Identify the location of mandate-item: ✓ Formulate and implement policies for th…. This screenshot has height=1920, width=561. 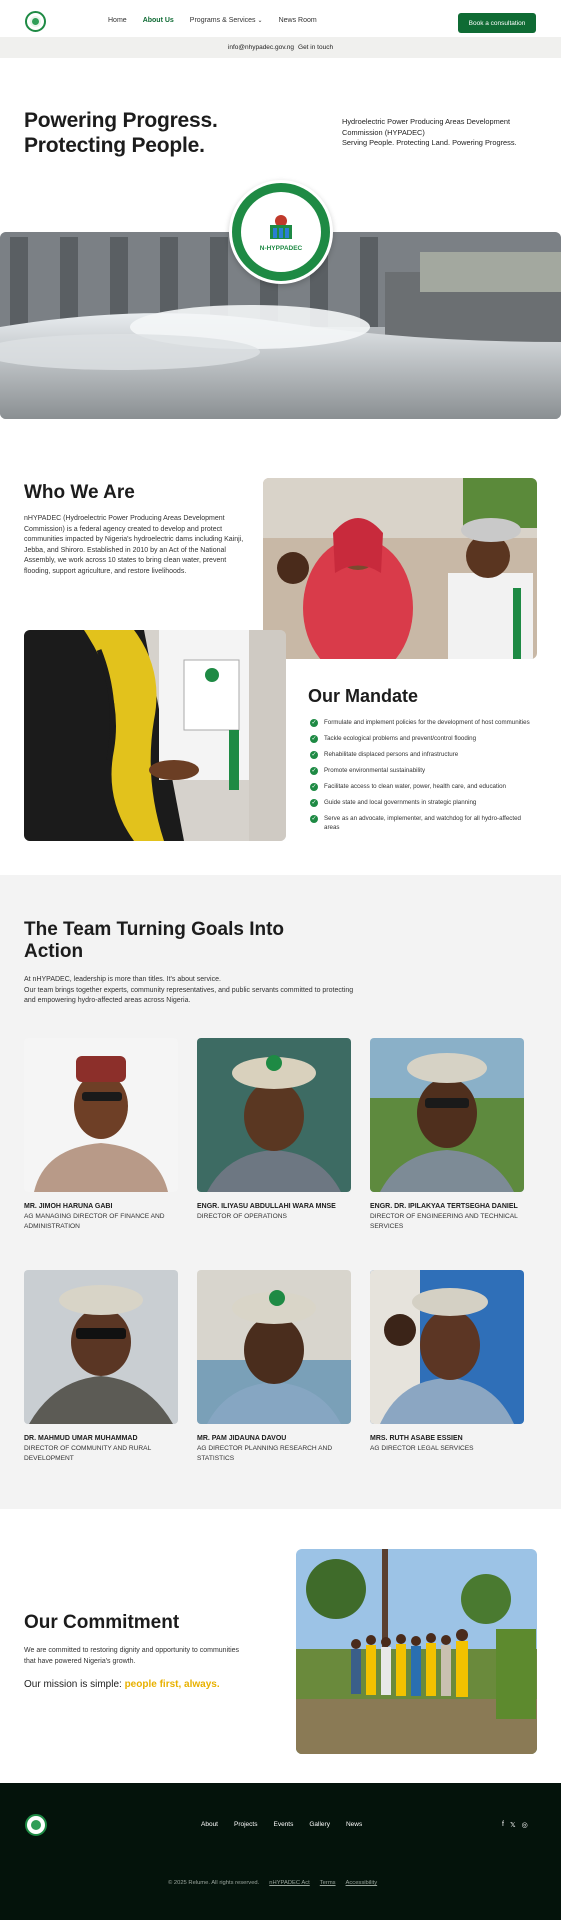
(420, 723).